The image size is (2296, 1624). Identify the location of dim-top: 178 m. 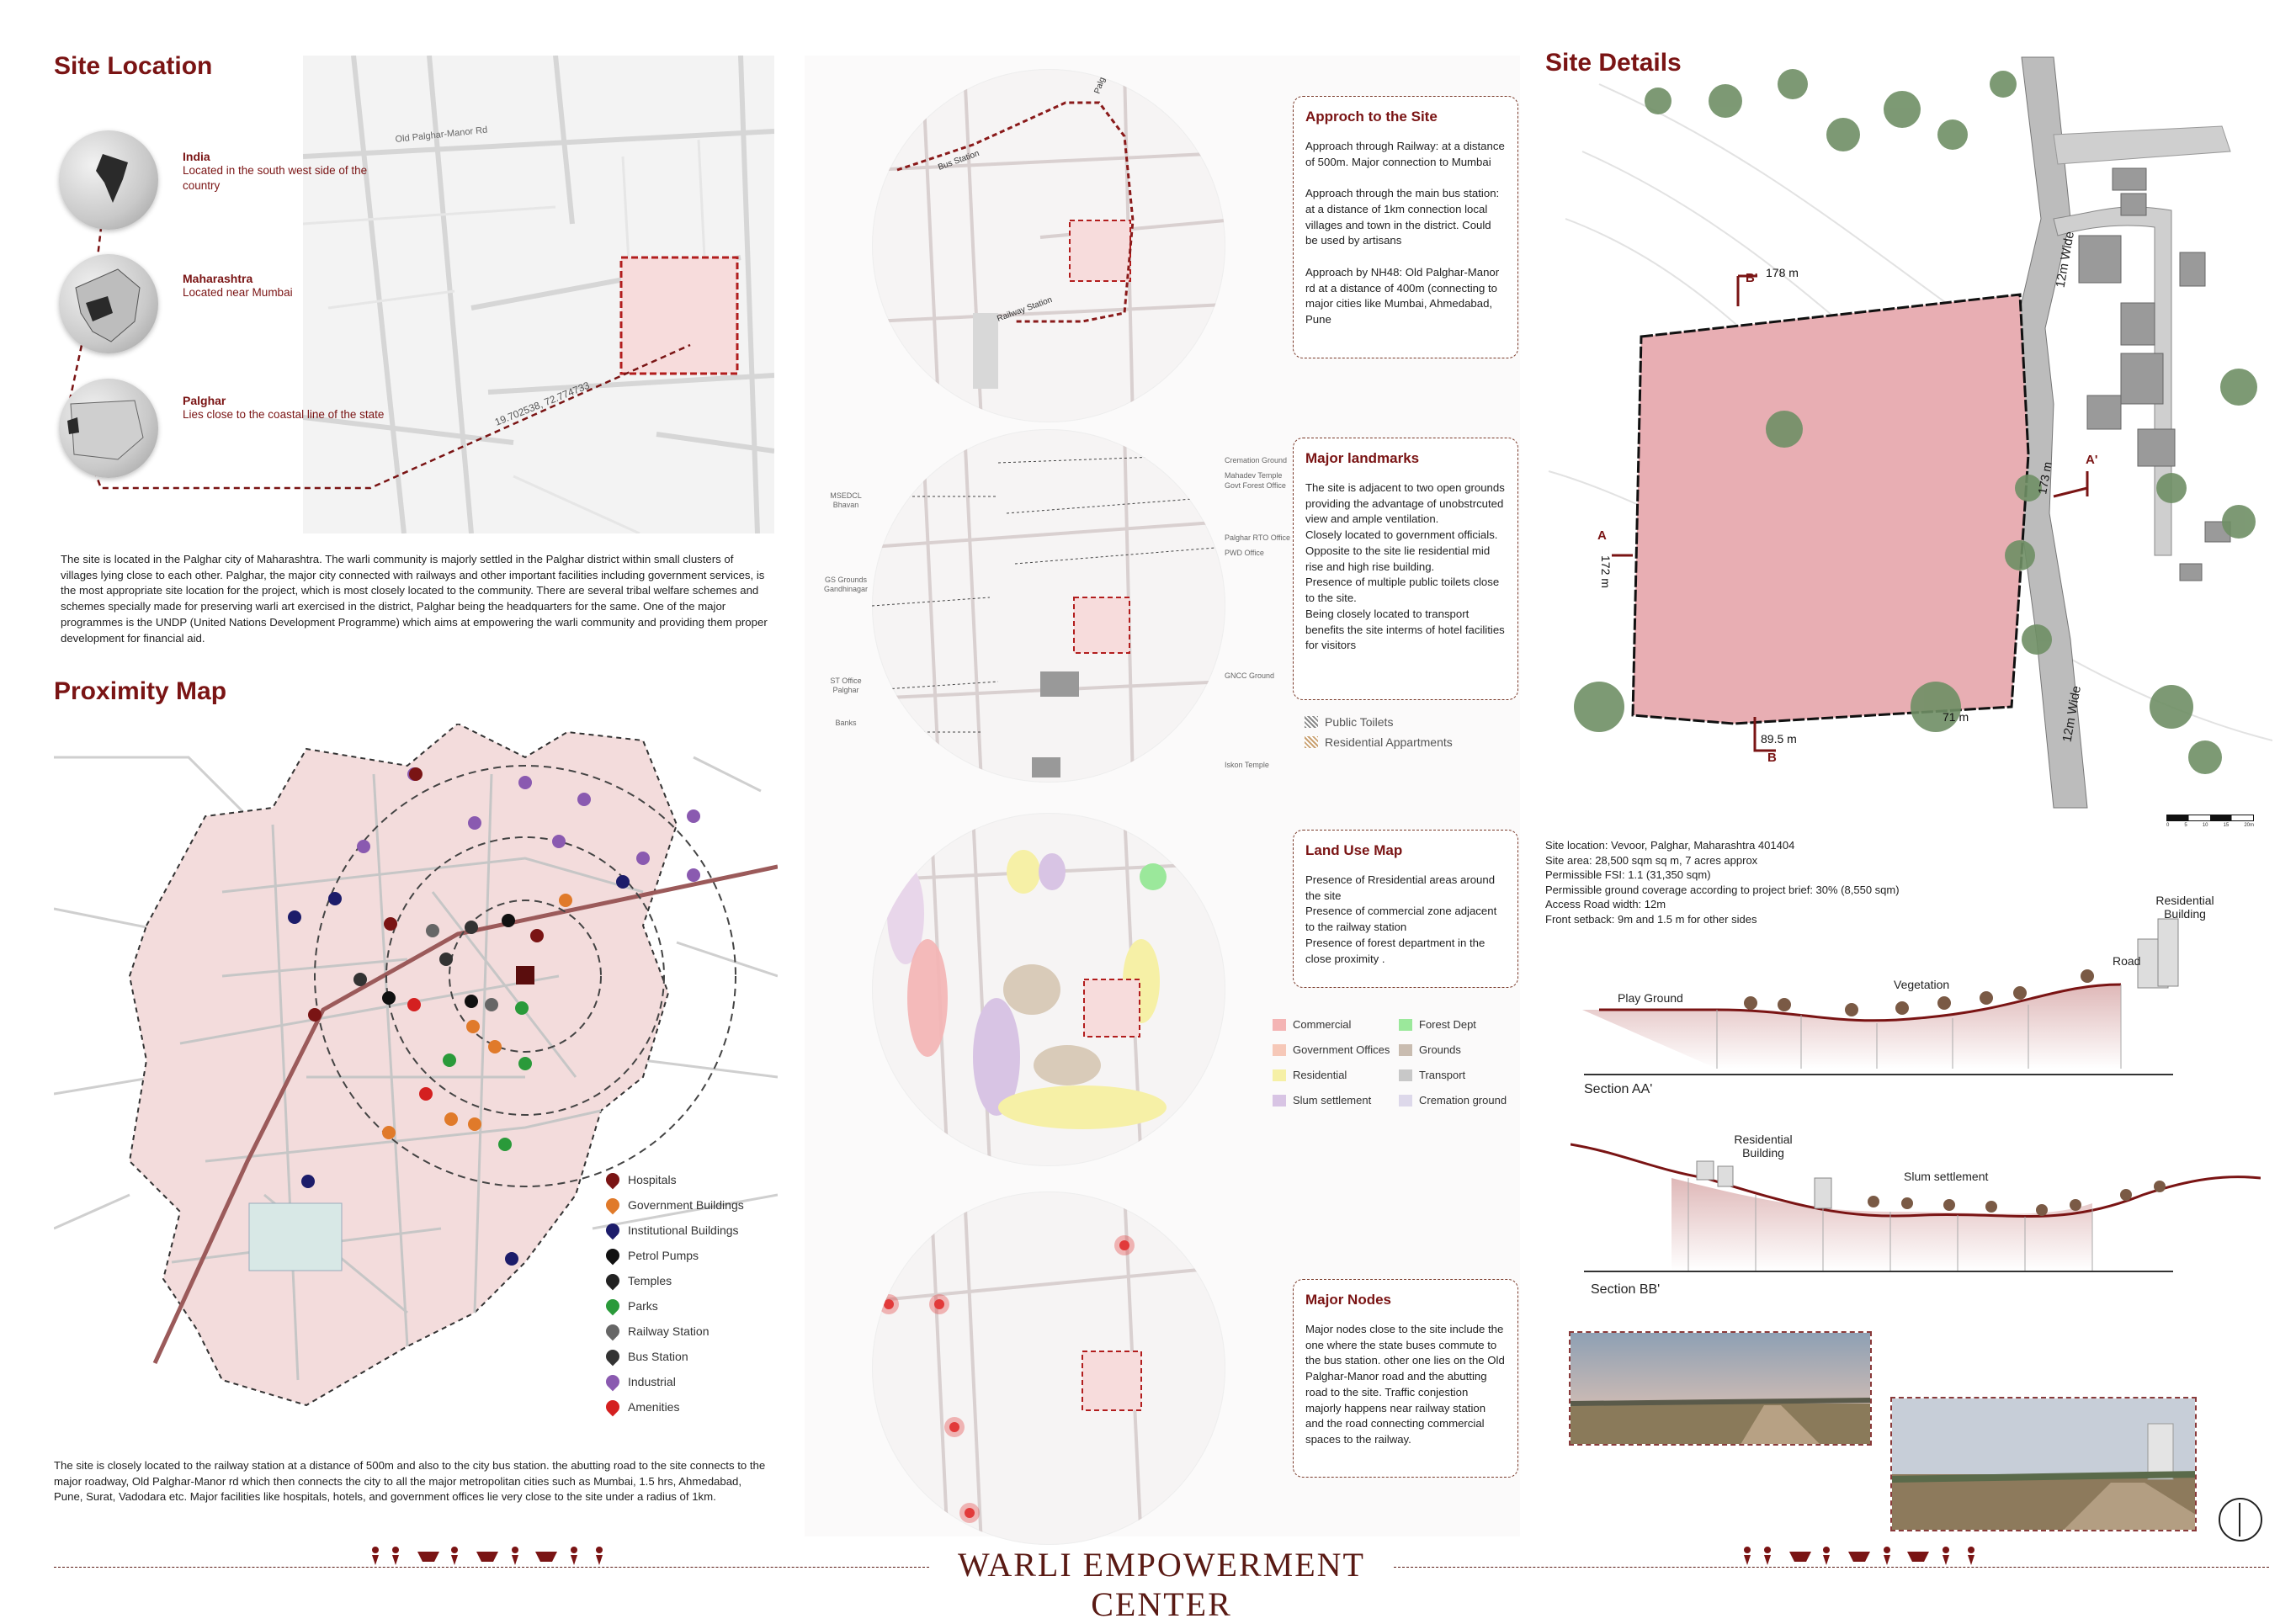
(1782, 272).